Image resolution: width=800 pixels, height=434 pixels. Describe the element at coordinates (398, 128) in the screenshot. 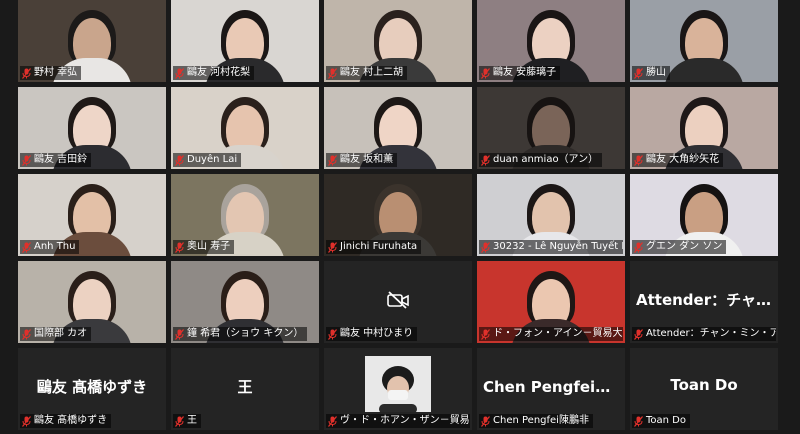

I see `participant-tile: 鷗友 坂和薫` at that location.